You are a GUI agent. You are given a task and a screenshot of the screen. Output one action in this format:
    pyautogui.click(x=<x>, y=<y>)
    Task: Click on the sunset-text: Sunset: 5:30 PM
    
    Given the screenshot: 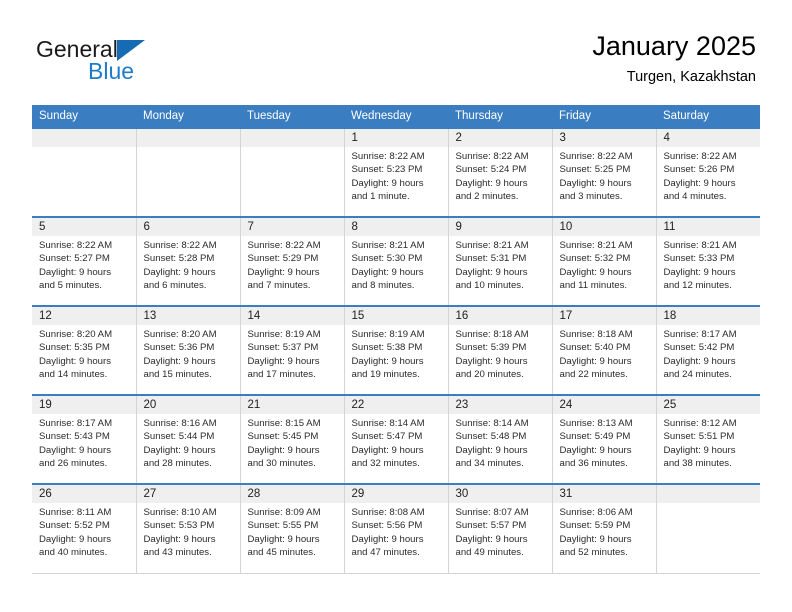 What is the action you would take?
    pyautogui.click(x=387, y=259)
    